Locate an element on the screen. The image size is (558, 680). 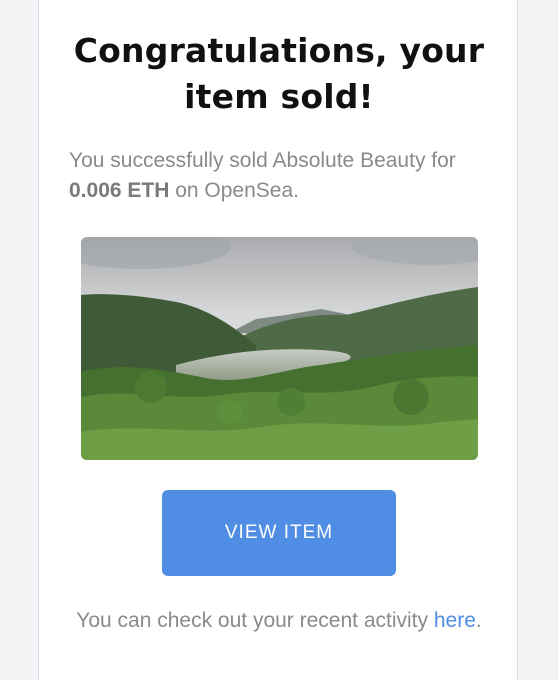
view-item-button: VIEW ITEM is located at coordinates (279, 533).